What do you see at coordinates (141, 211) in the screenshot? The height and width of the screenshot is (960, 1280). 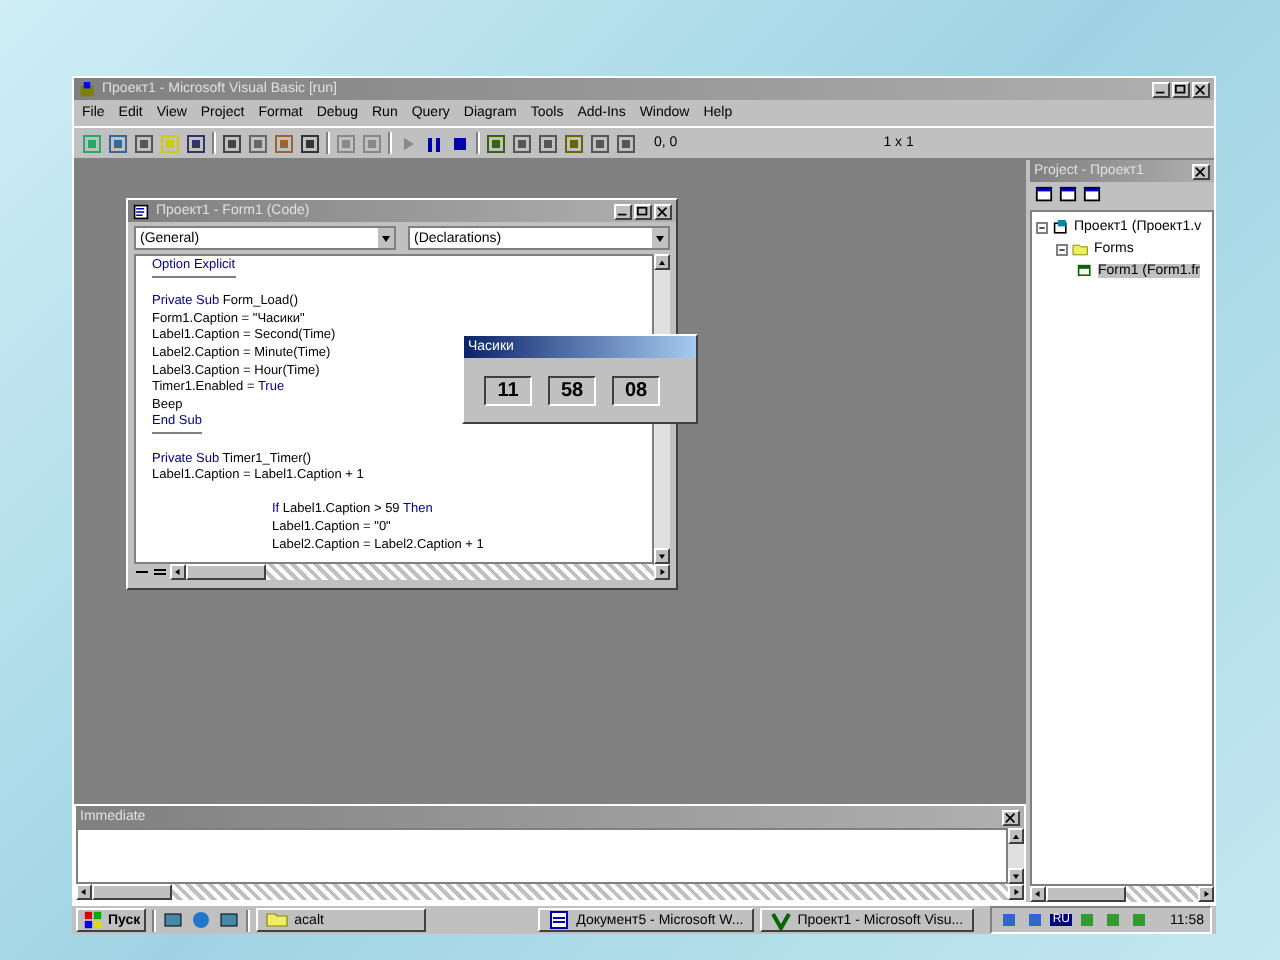 I see `code-icon` at bounding box center [141, 211].